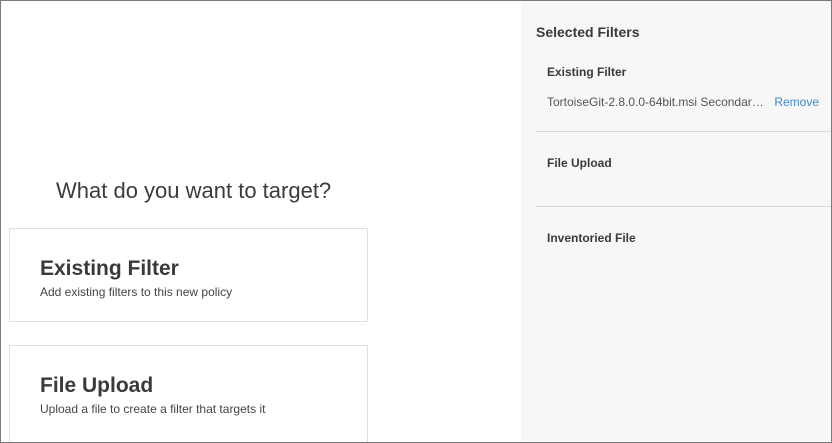  I want to click on selected-filters-title: Selected Filters, so click(588, 32).